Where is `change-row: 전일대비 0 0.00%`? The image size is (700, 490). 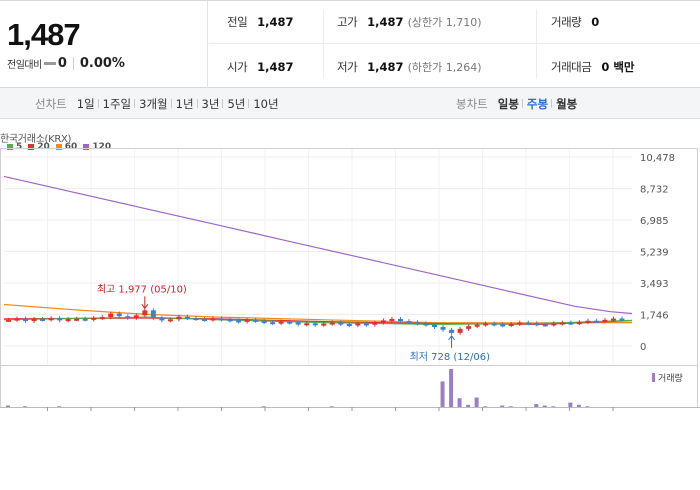 change-row: 전일대비 0 0.00% is located at coordinates (66, 63).